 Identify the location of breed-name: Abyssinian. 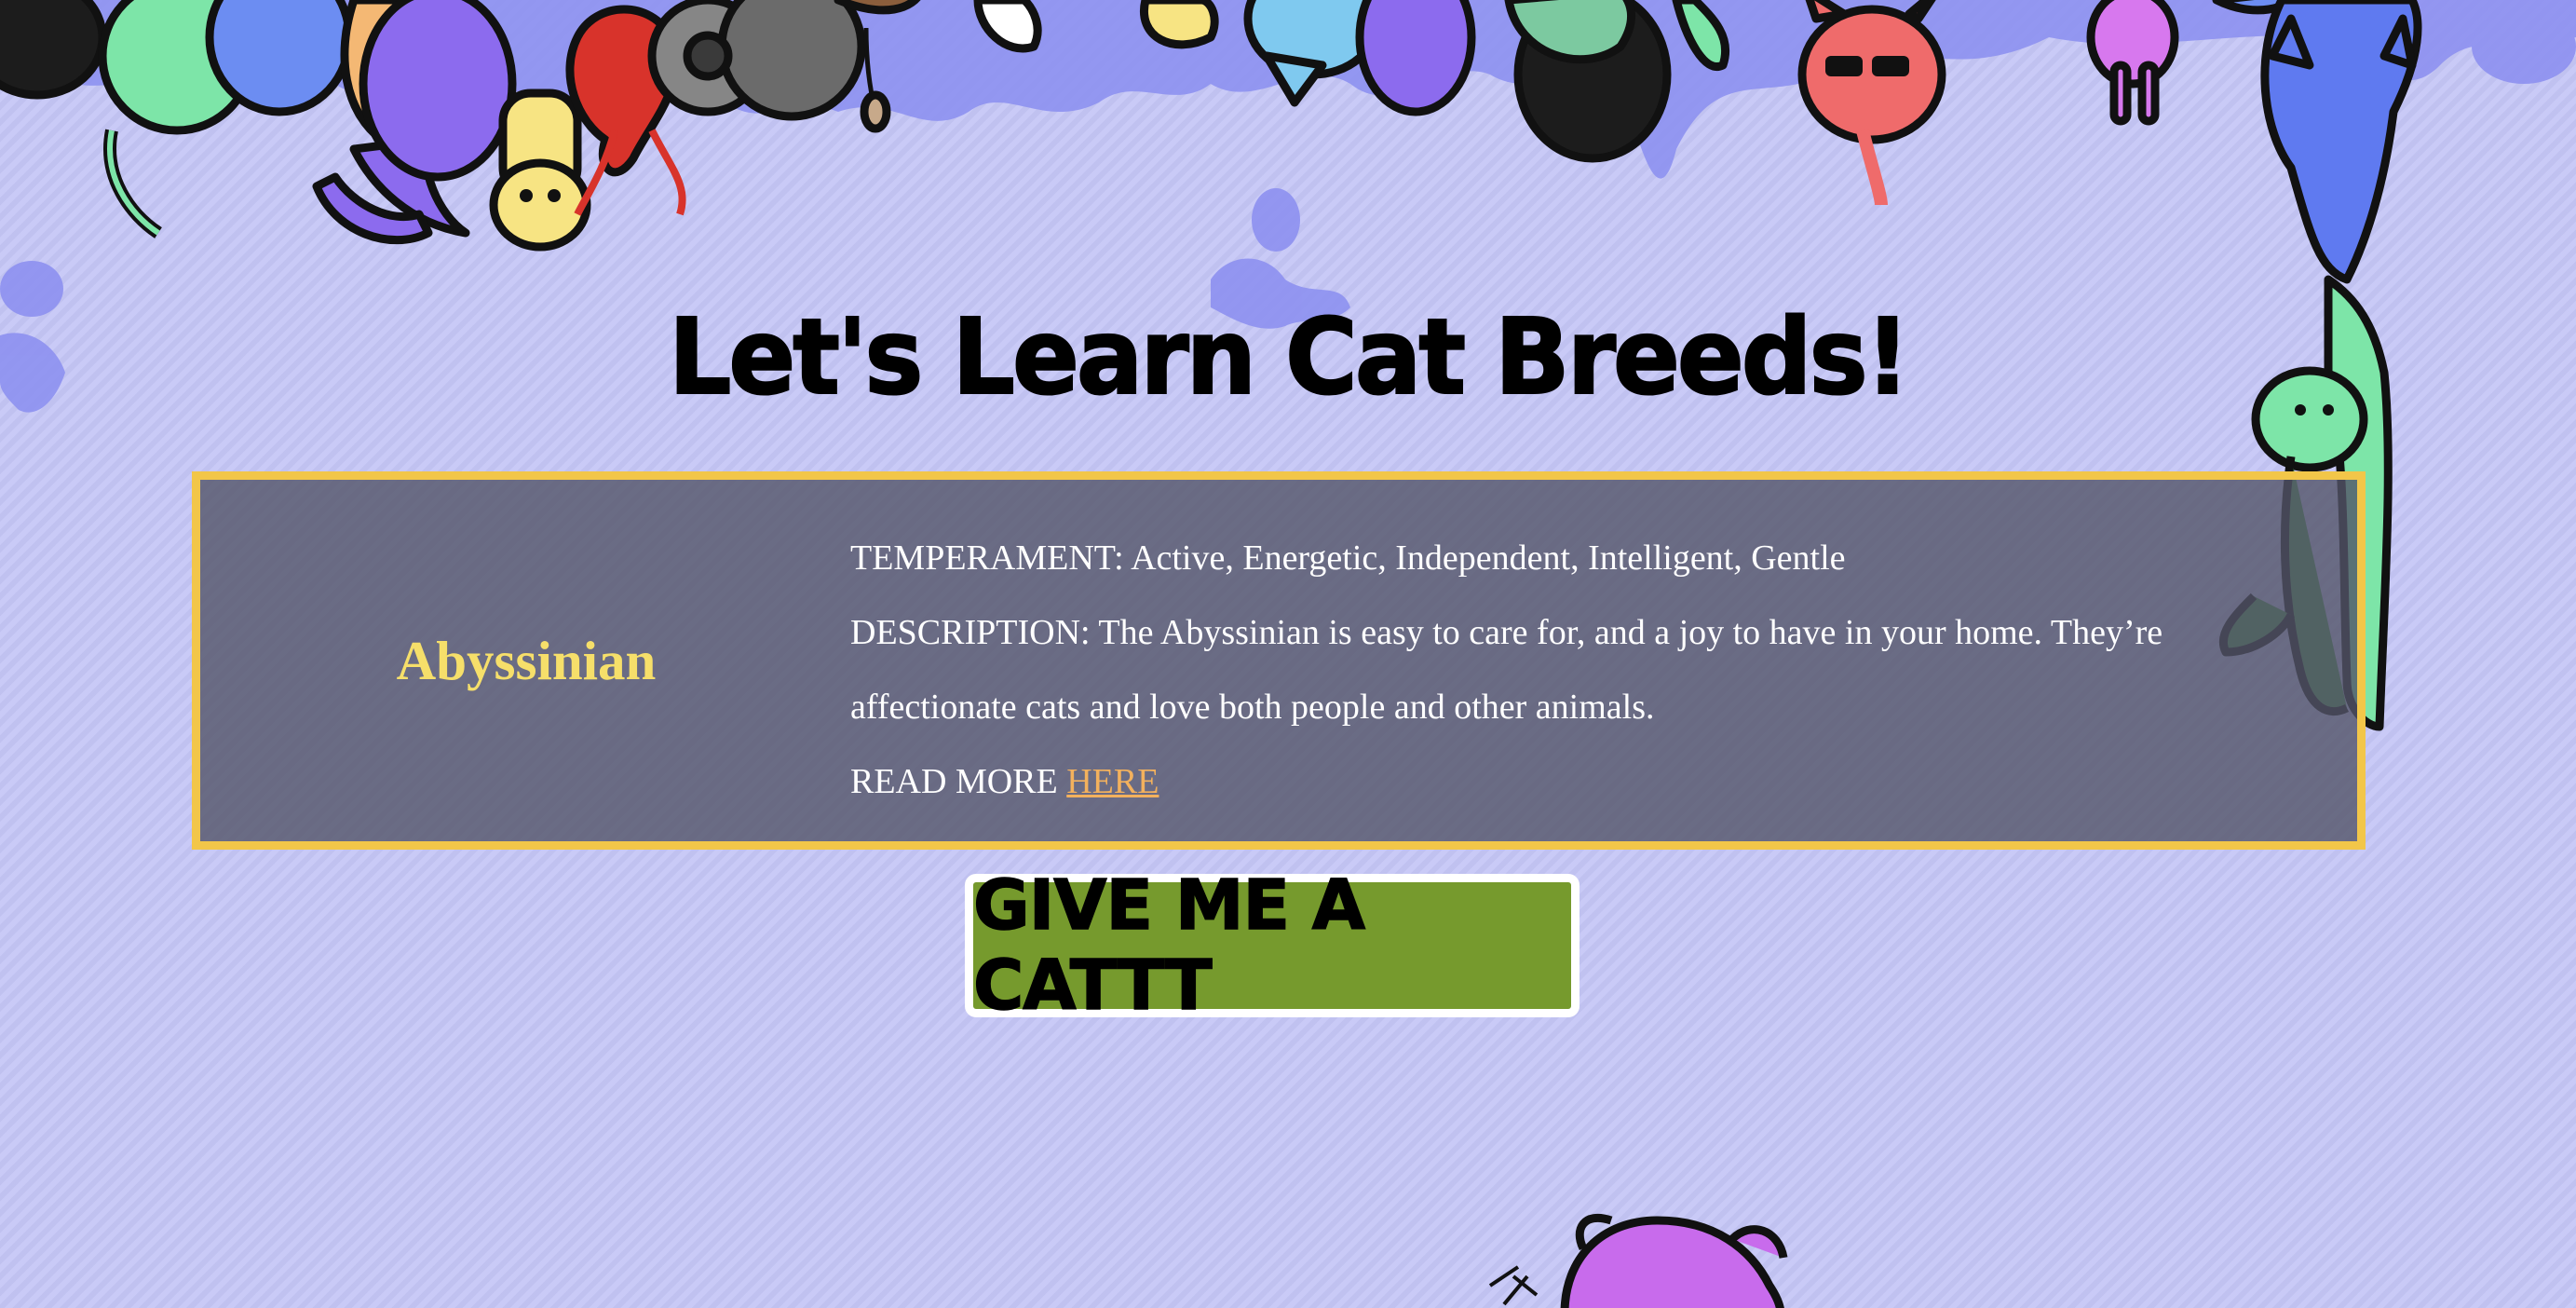
(526, 660).